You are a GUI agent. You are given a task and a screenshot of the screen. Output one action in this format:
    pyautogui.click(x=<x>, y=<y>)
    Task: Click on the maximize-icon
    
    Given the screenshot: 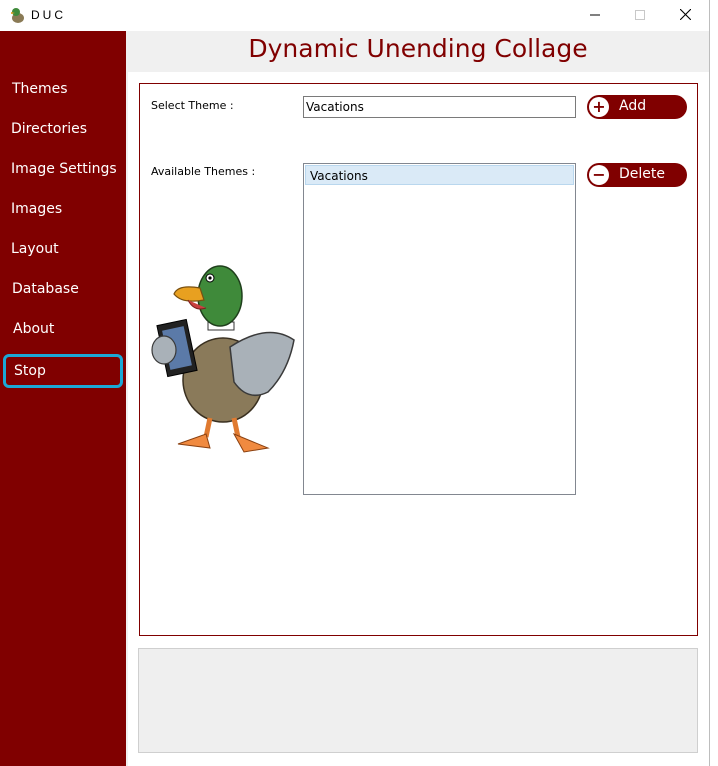 What is the action you would take?
    pyautogui.click(x=640, y=16)
    